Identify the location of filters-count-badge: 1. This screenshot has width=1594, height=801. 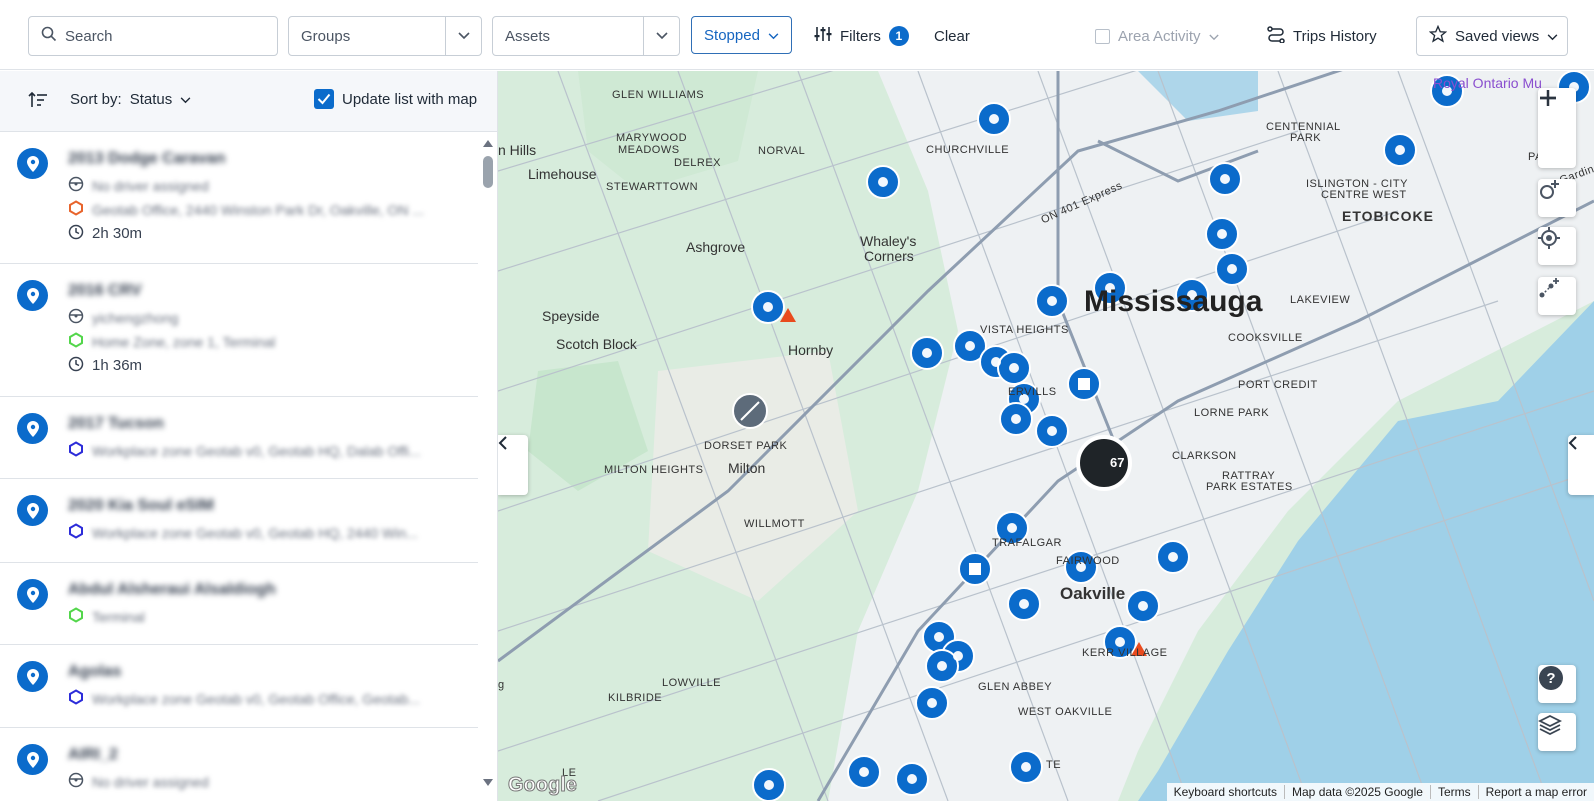
(898, 36).